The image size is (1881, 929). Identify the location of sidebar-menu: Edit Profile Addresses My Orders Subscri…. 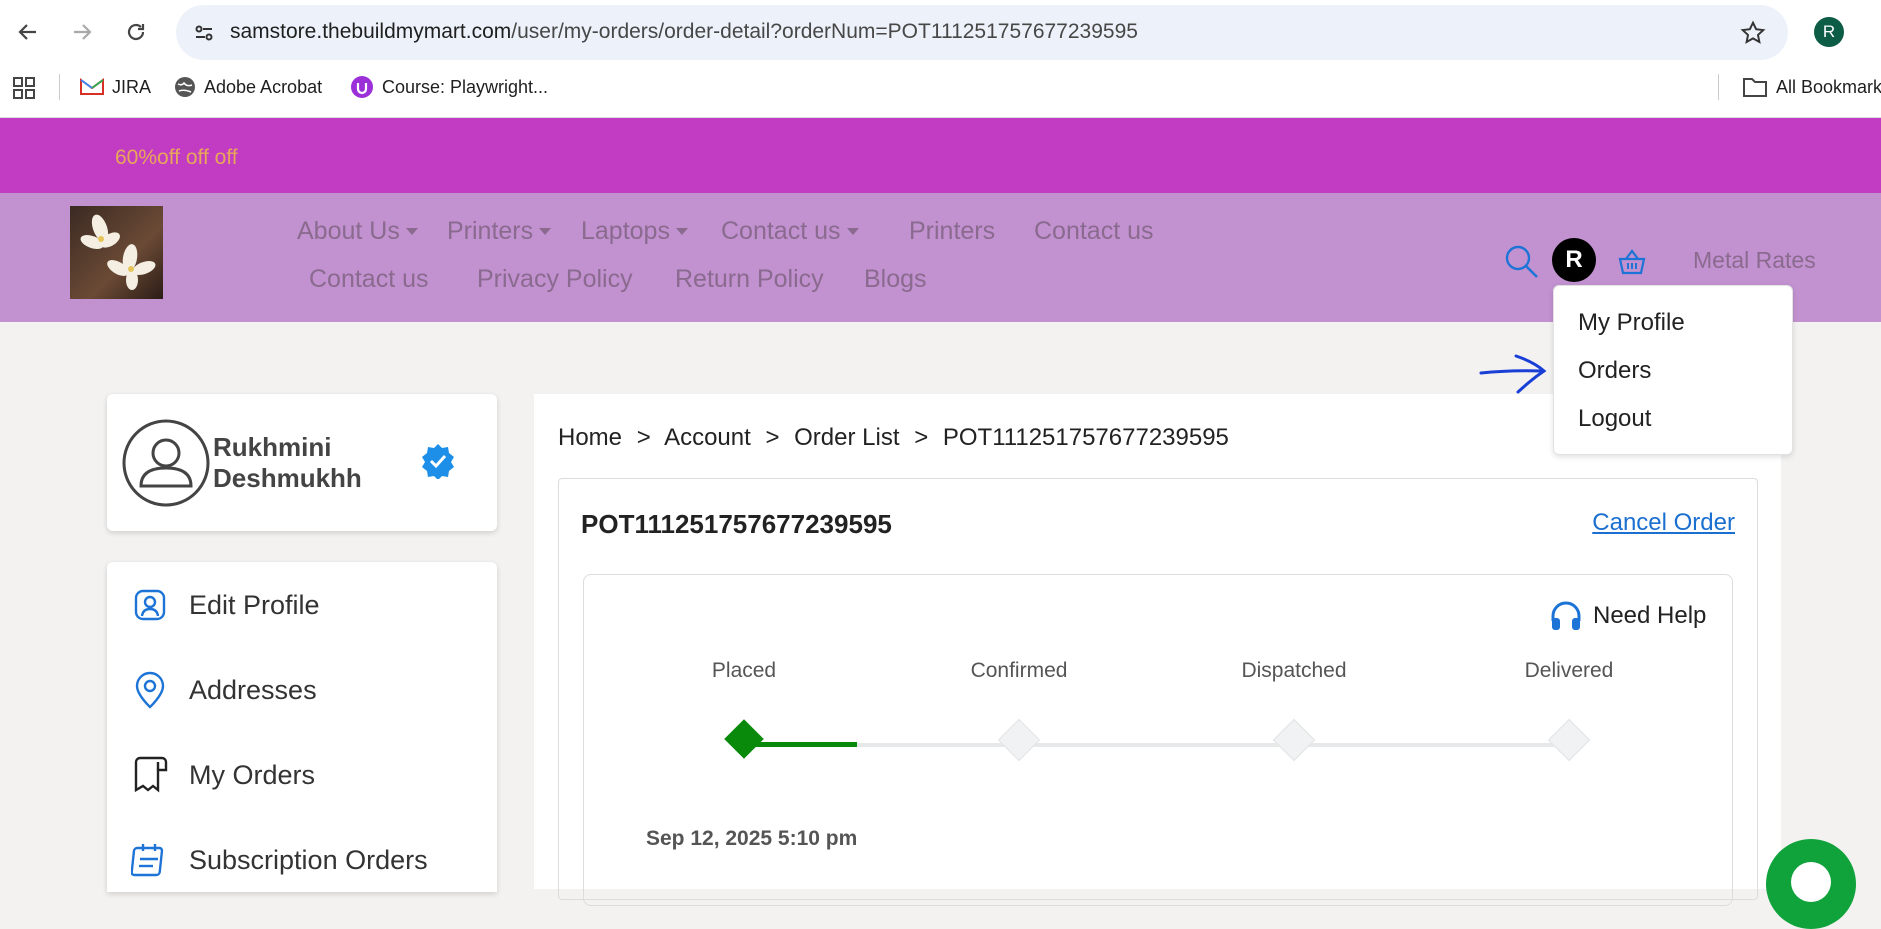
(302, 727).